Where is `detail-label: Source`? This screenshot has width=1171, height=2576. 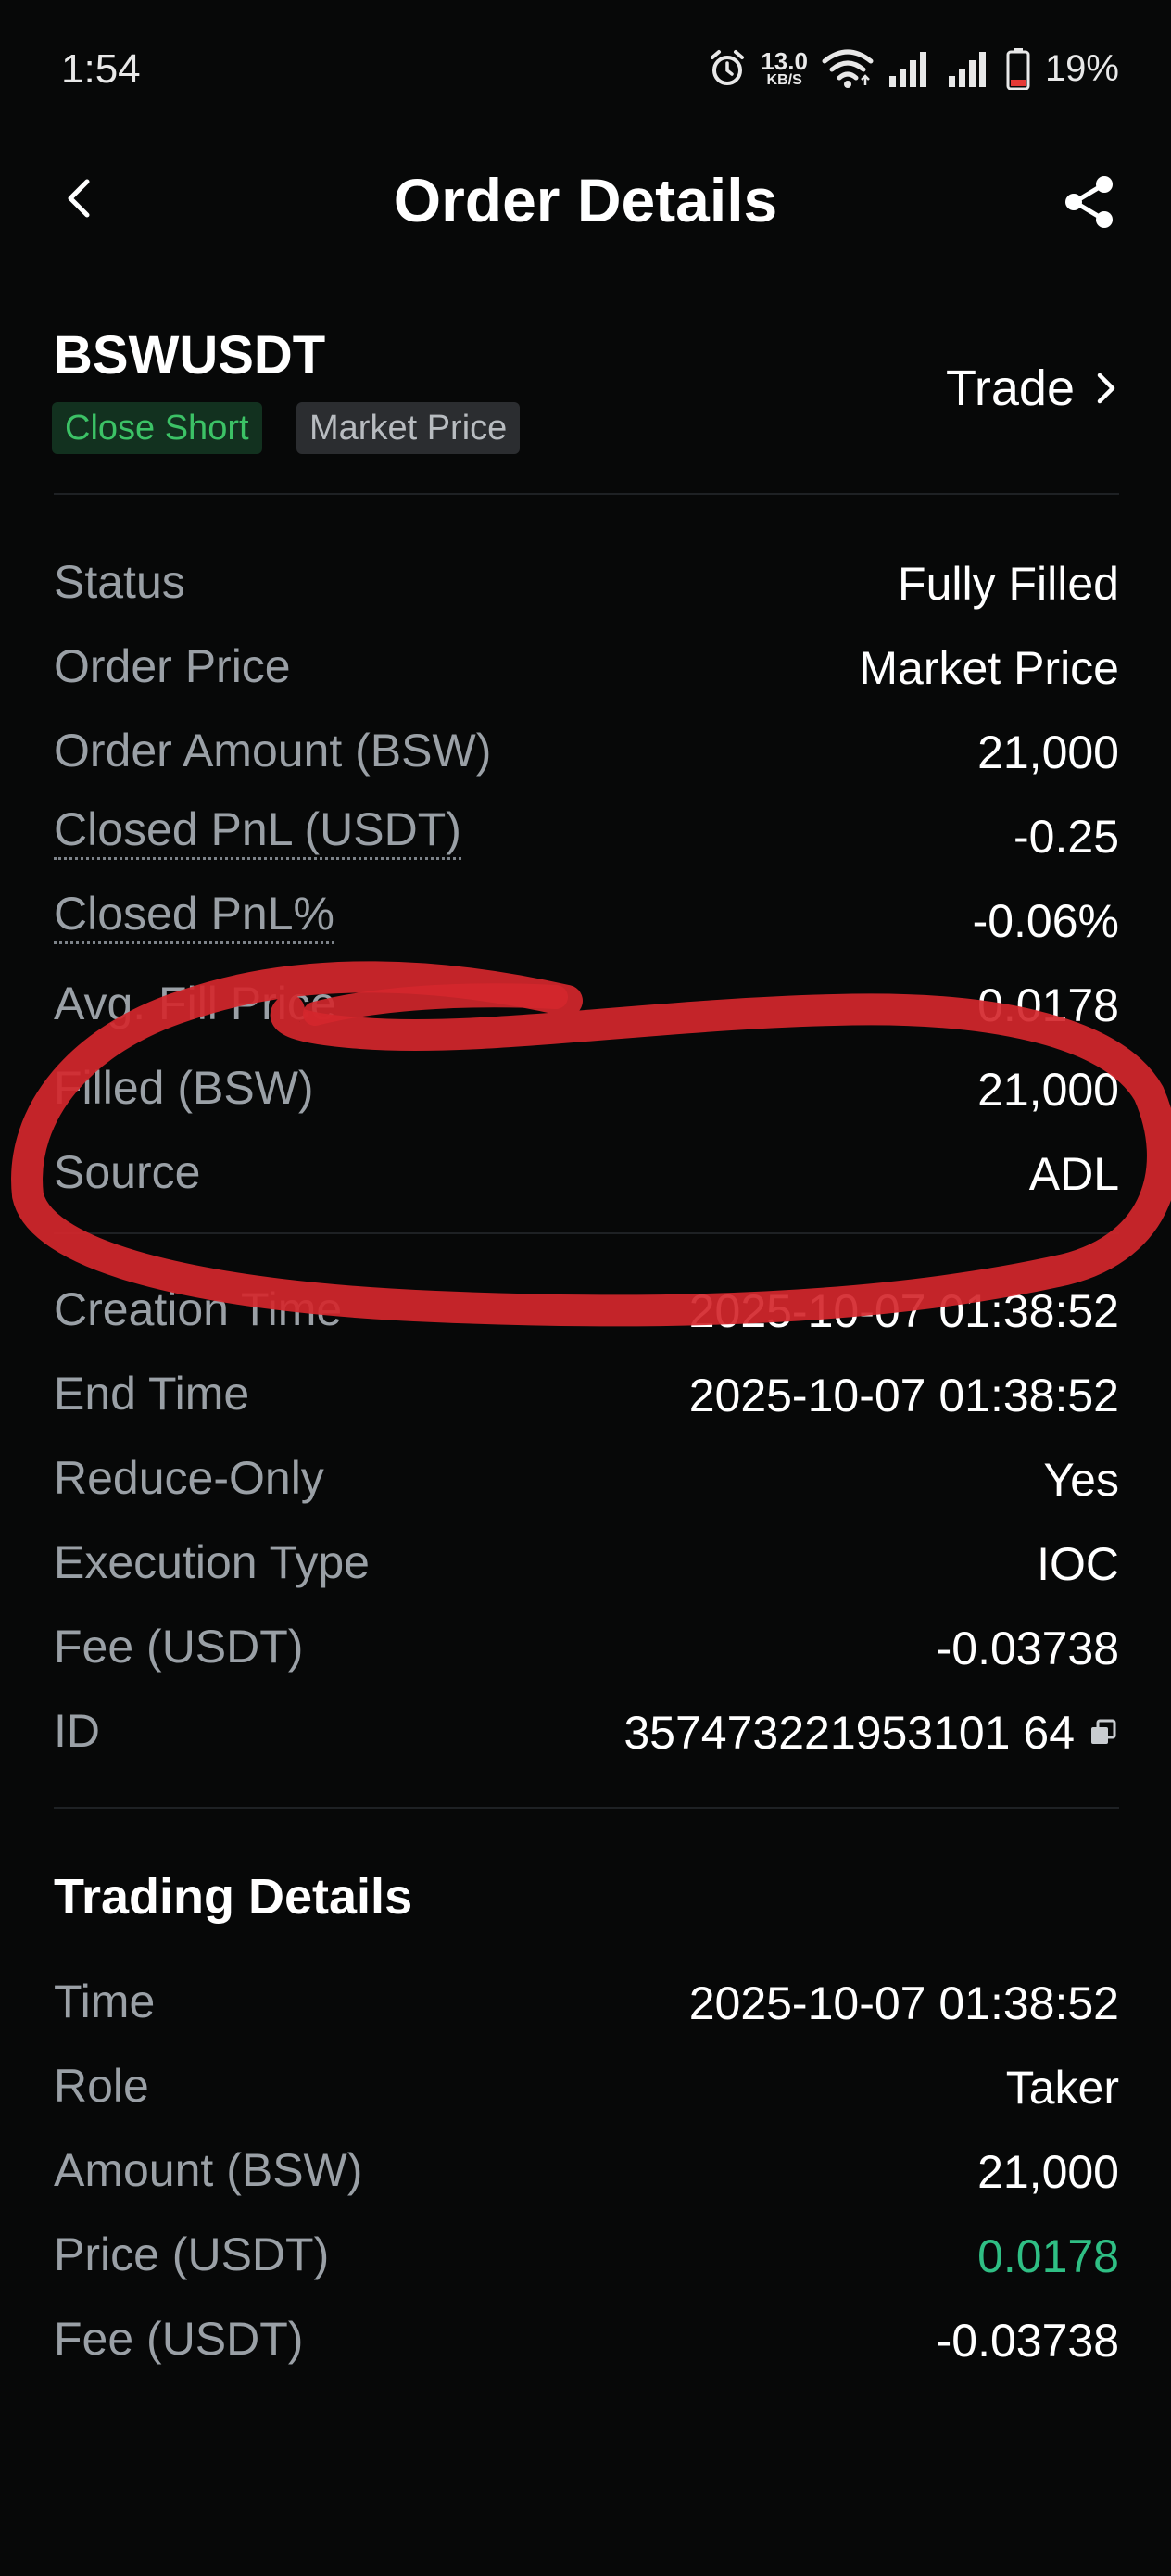 detail-label: Source is located at coordinates (128, 1172).